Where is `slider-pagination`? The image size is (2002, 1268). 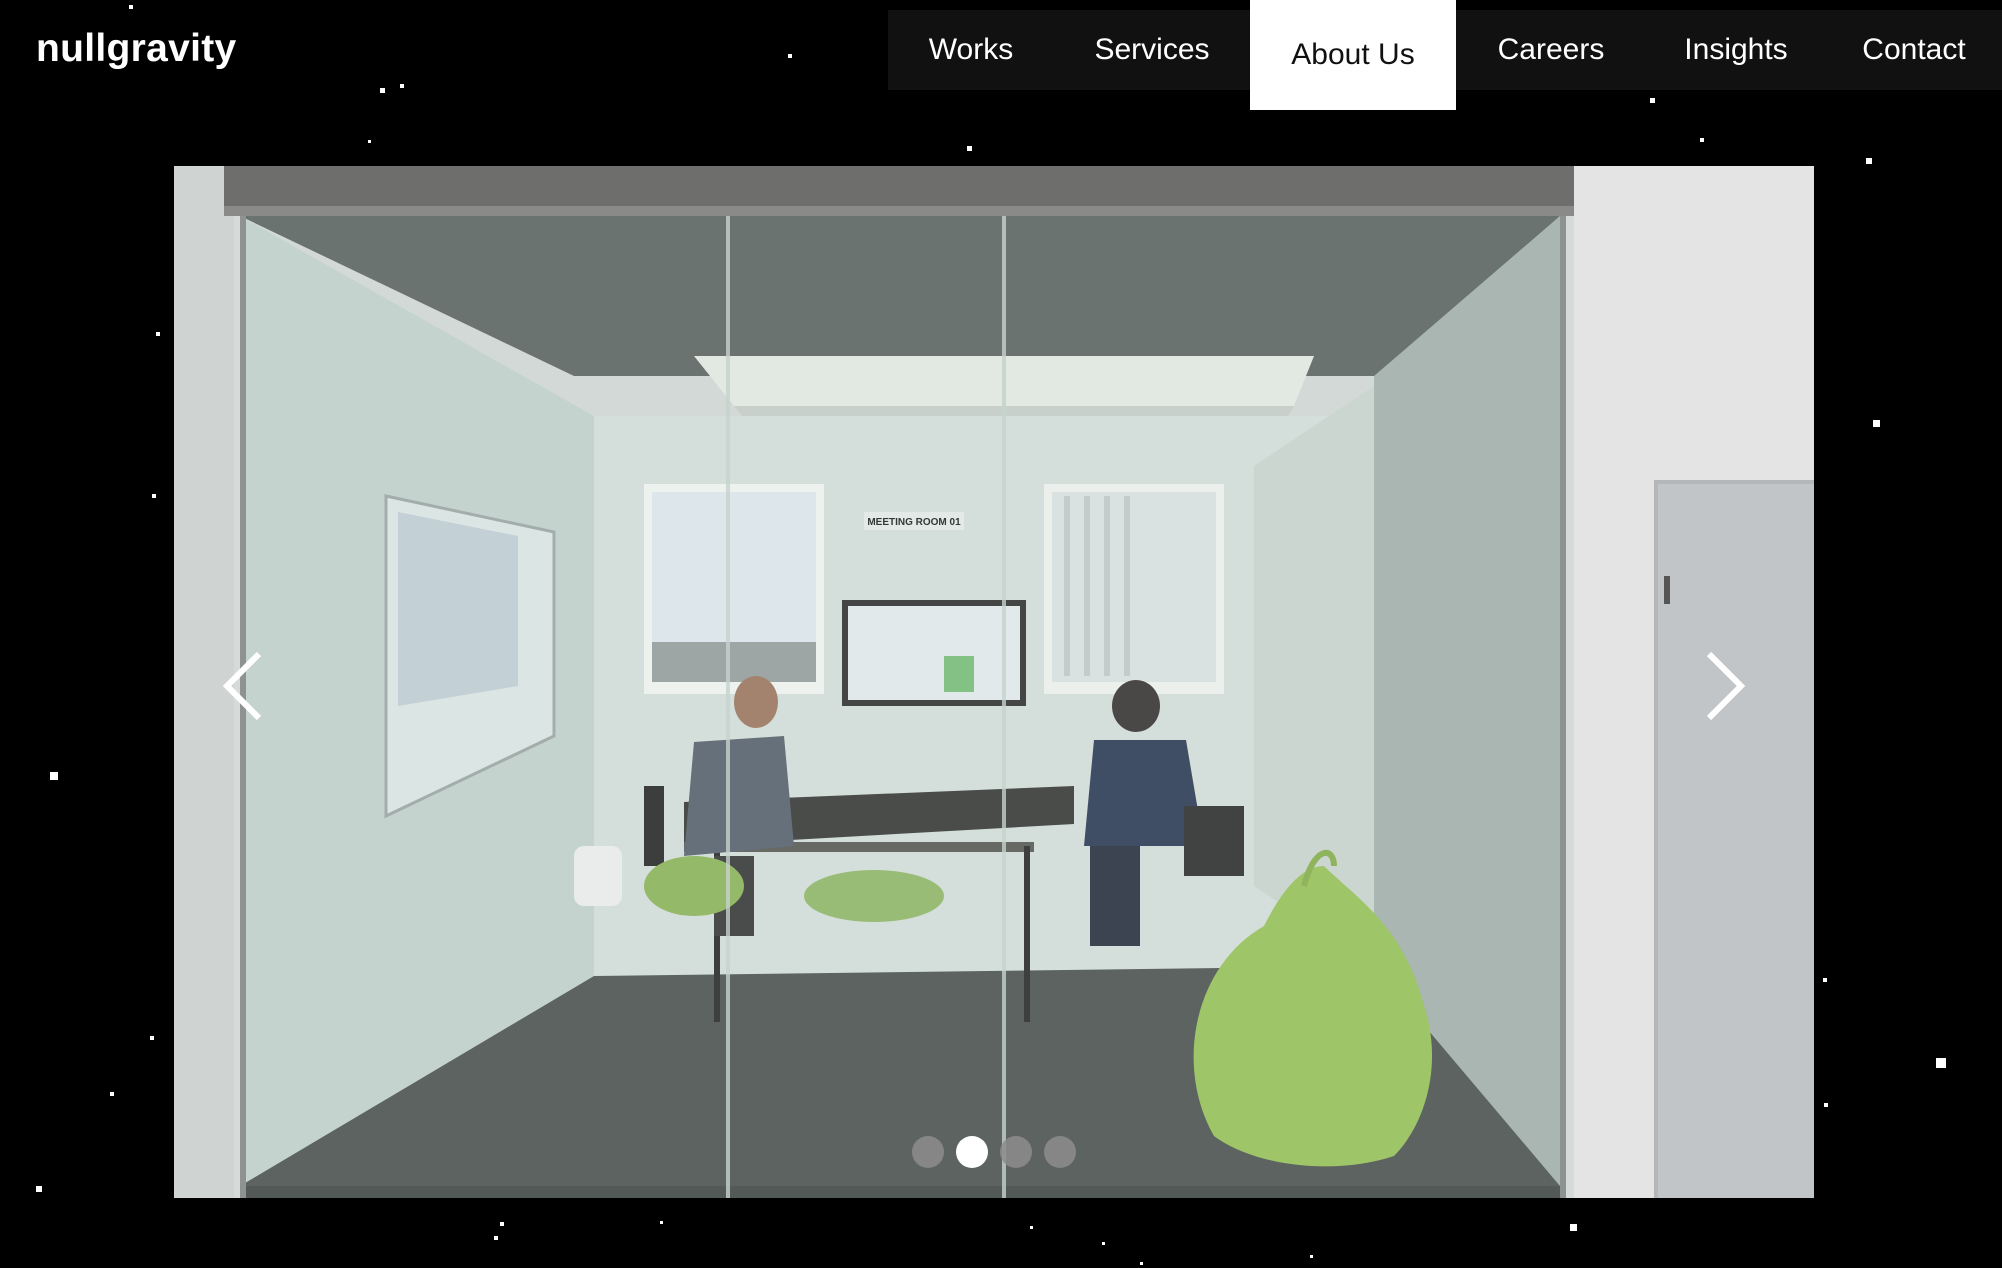 slider-pagination is located at coordinates (994, 1152).